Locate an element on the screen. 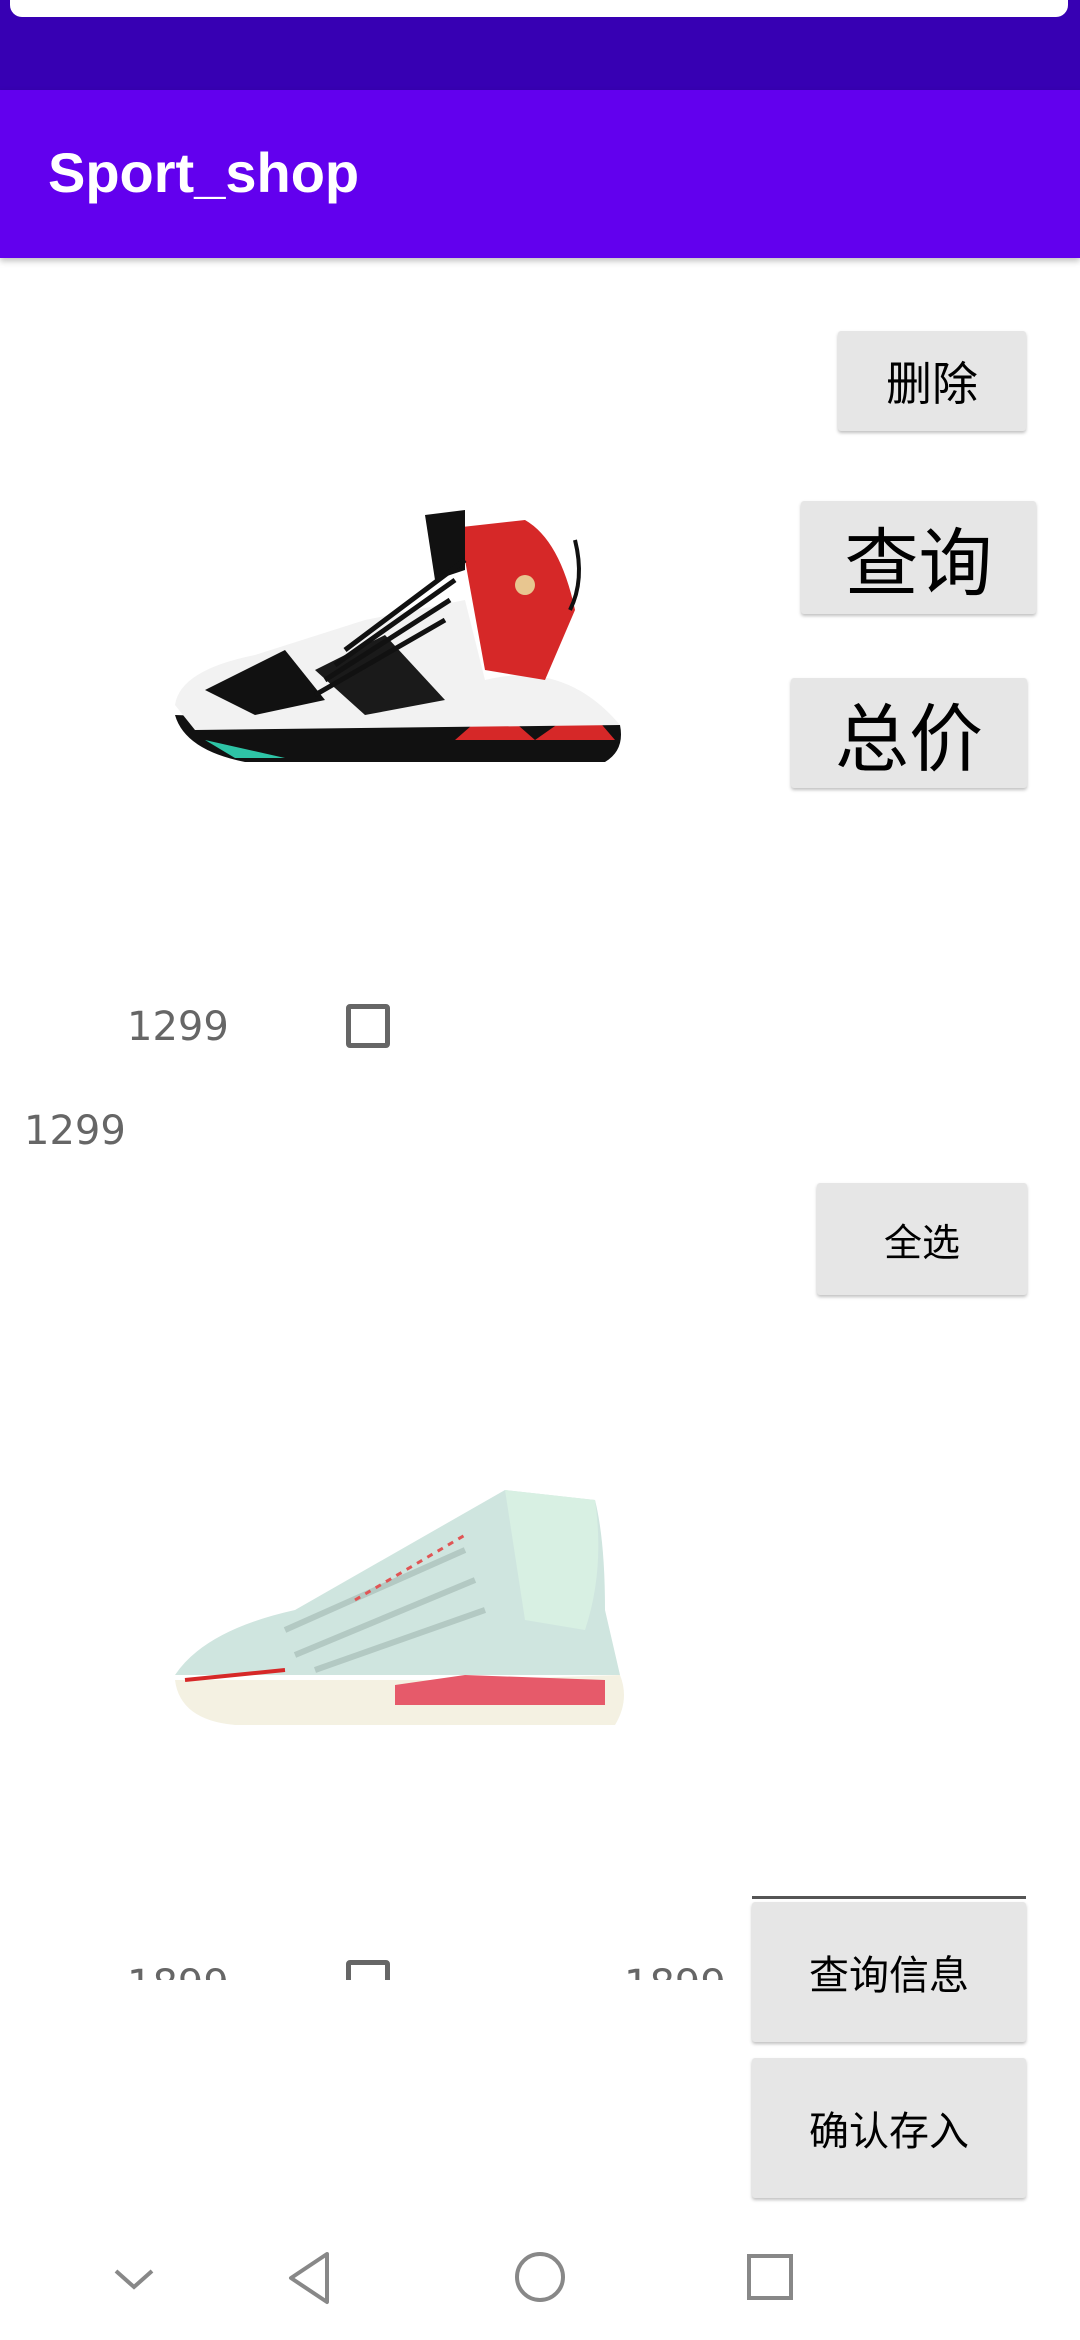 The height and width of the screenshot is (2340, 1080). total-price-button: 总价 is located at coordinates (909, 733).